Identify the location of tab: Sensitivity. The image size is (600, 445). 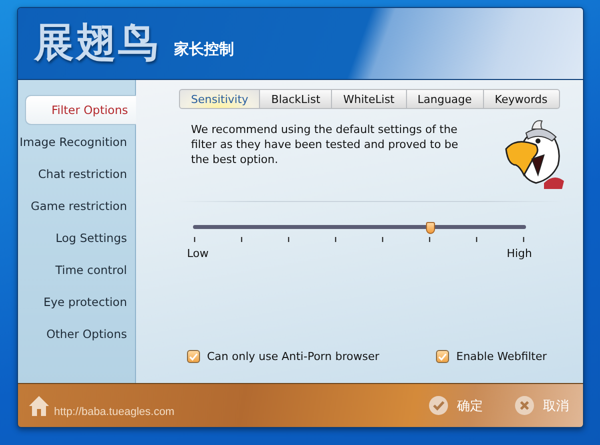
(219, 99).